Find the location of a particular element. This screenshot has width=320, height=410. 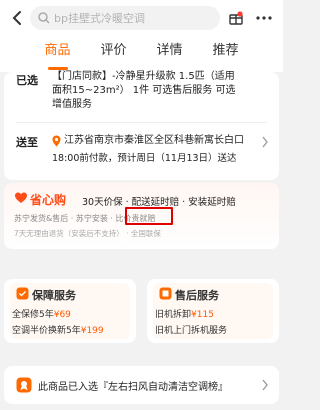

tab-product: 商品 is located at coordinates (58, 55).